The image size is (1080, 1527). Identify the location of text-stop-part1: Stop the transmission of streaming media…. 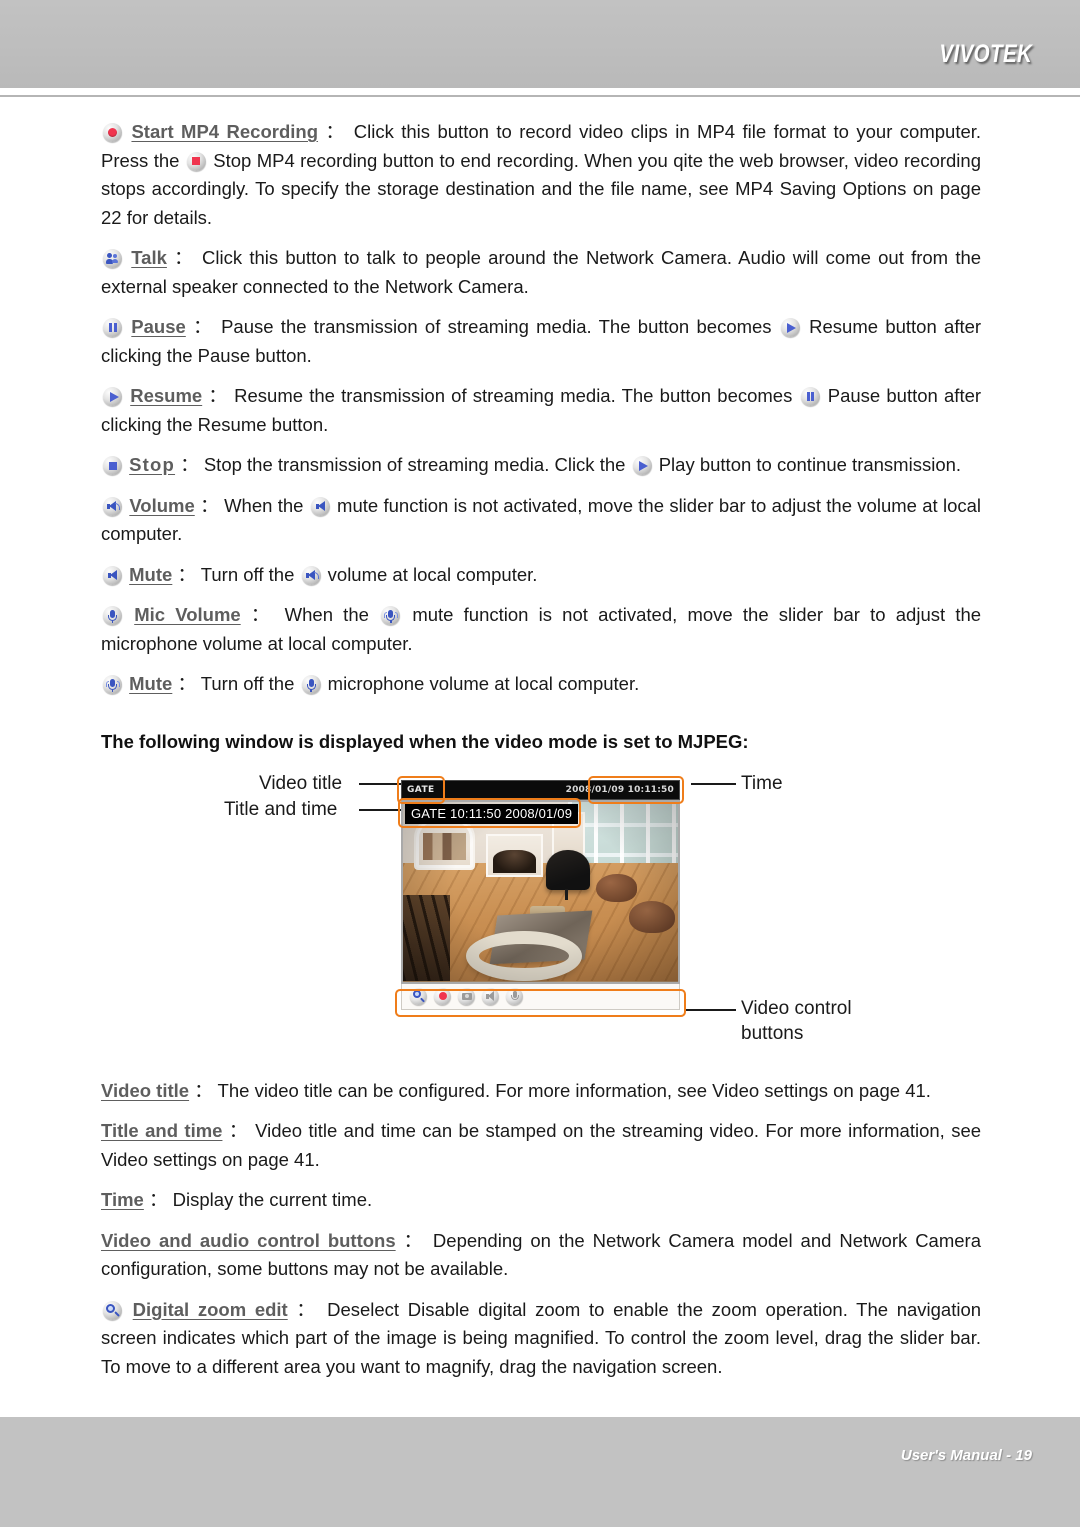
(414, 464).